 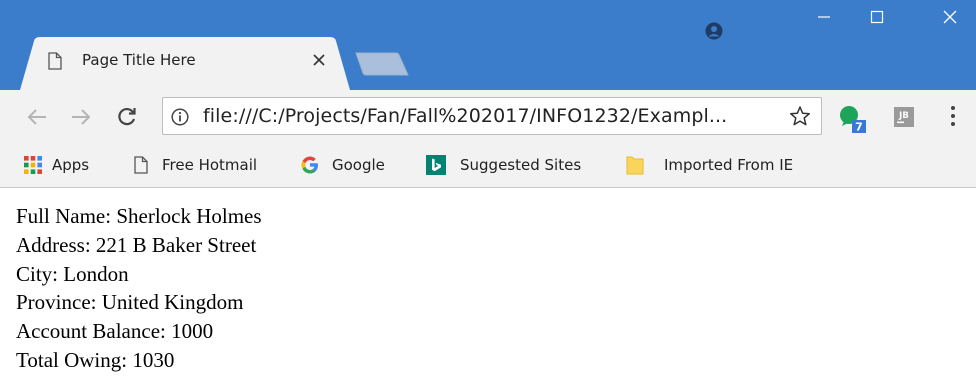 What do you see at coordinates (136, 244) in the screenshot?
I see `address-line: Address: 221 B Baker Street` at bounding box center [136, 244].